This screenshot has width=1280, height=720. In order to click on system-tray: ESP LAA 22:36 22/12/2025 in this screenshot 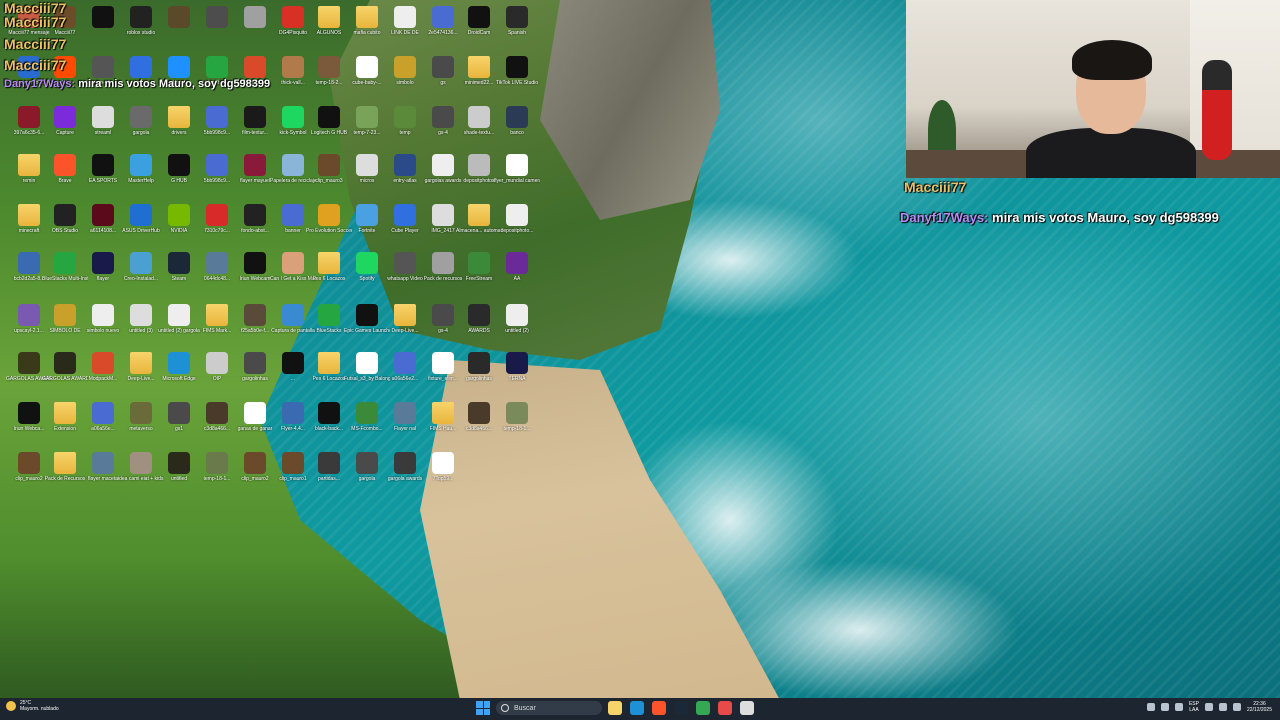, I will do `click(1209, 707)`.